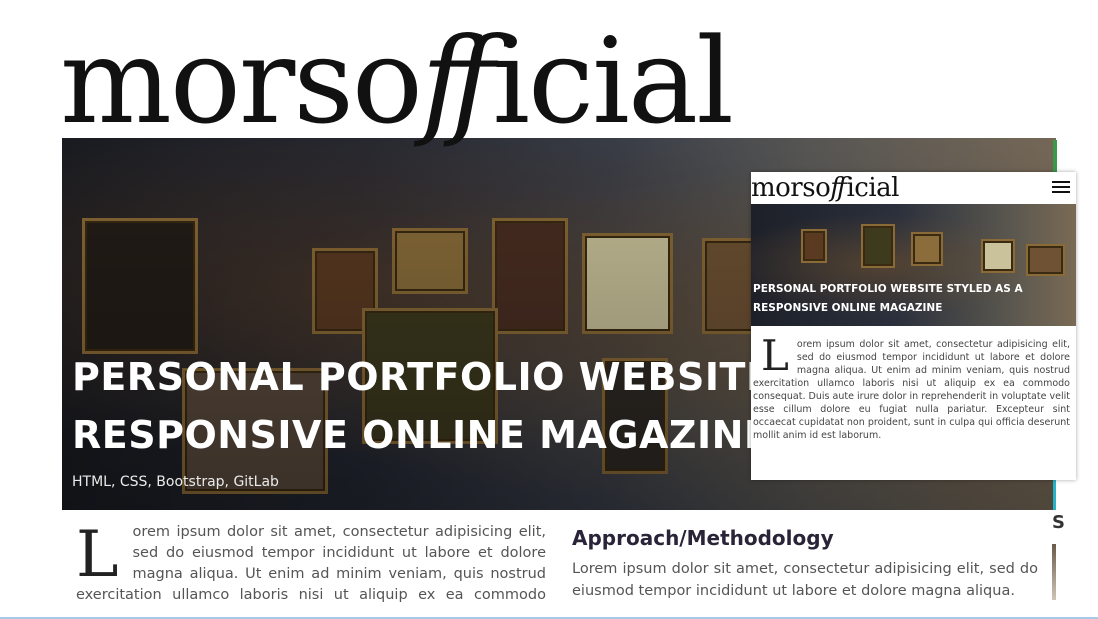  I want to click on mobile-logo-ff: ff, so click(838, 188).